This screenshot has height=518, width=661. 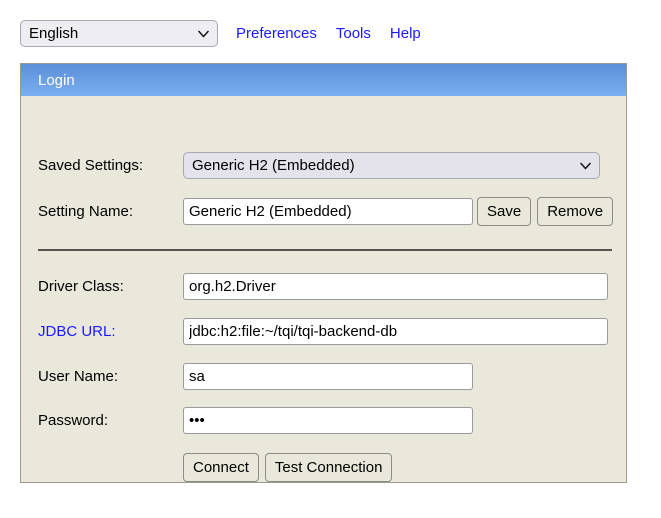 What do you see at coordinates (81, 286) in the screenshot?
I see `driver-class-label: Driver Class:` at bounding box center [81, 286].